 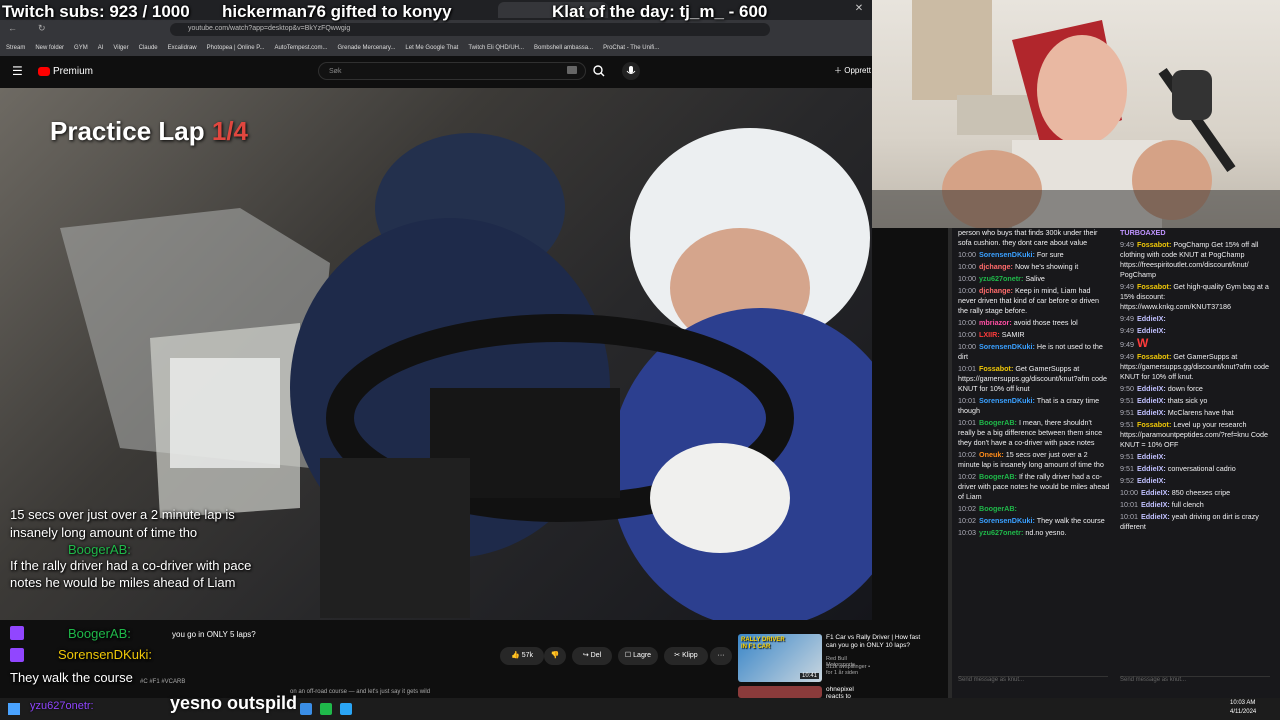 I want to click on chat-username: Oneuk:, so click(x=991, y=454).